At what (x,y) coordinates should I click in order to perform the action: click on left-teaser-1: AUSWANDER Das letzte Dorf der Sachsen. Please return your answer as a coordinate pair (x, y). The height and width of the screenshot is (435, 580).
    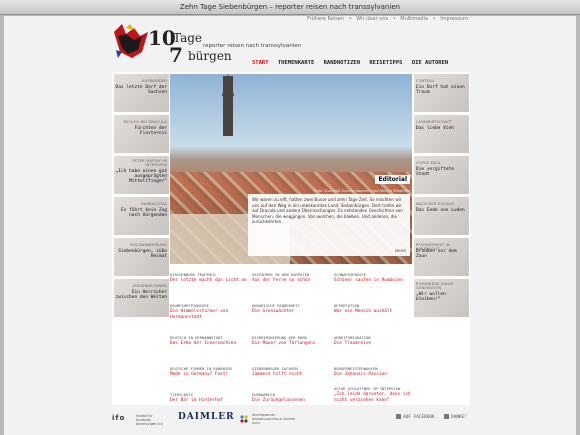
    Looking at the image, I should click on (141, 93).